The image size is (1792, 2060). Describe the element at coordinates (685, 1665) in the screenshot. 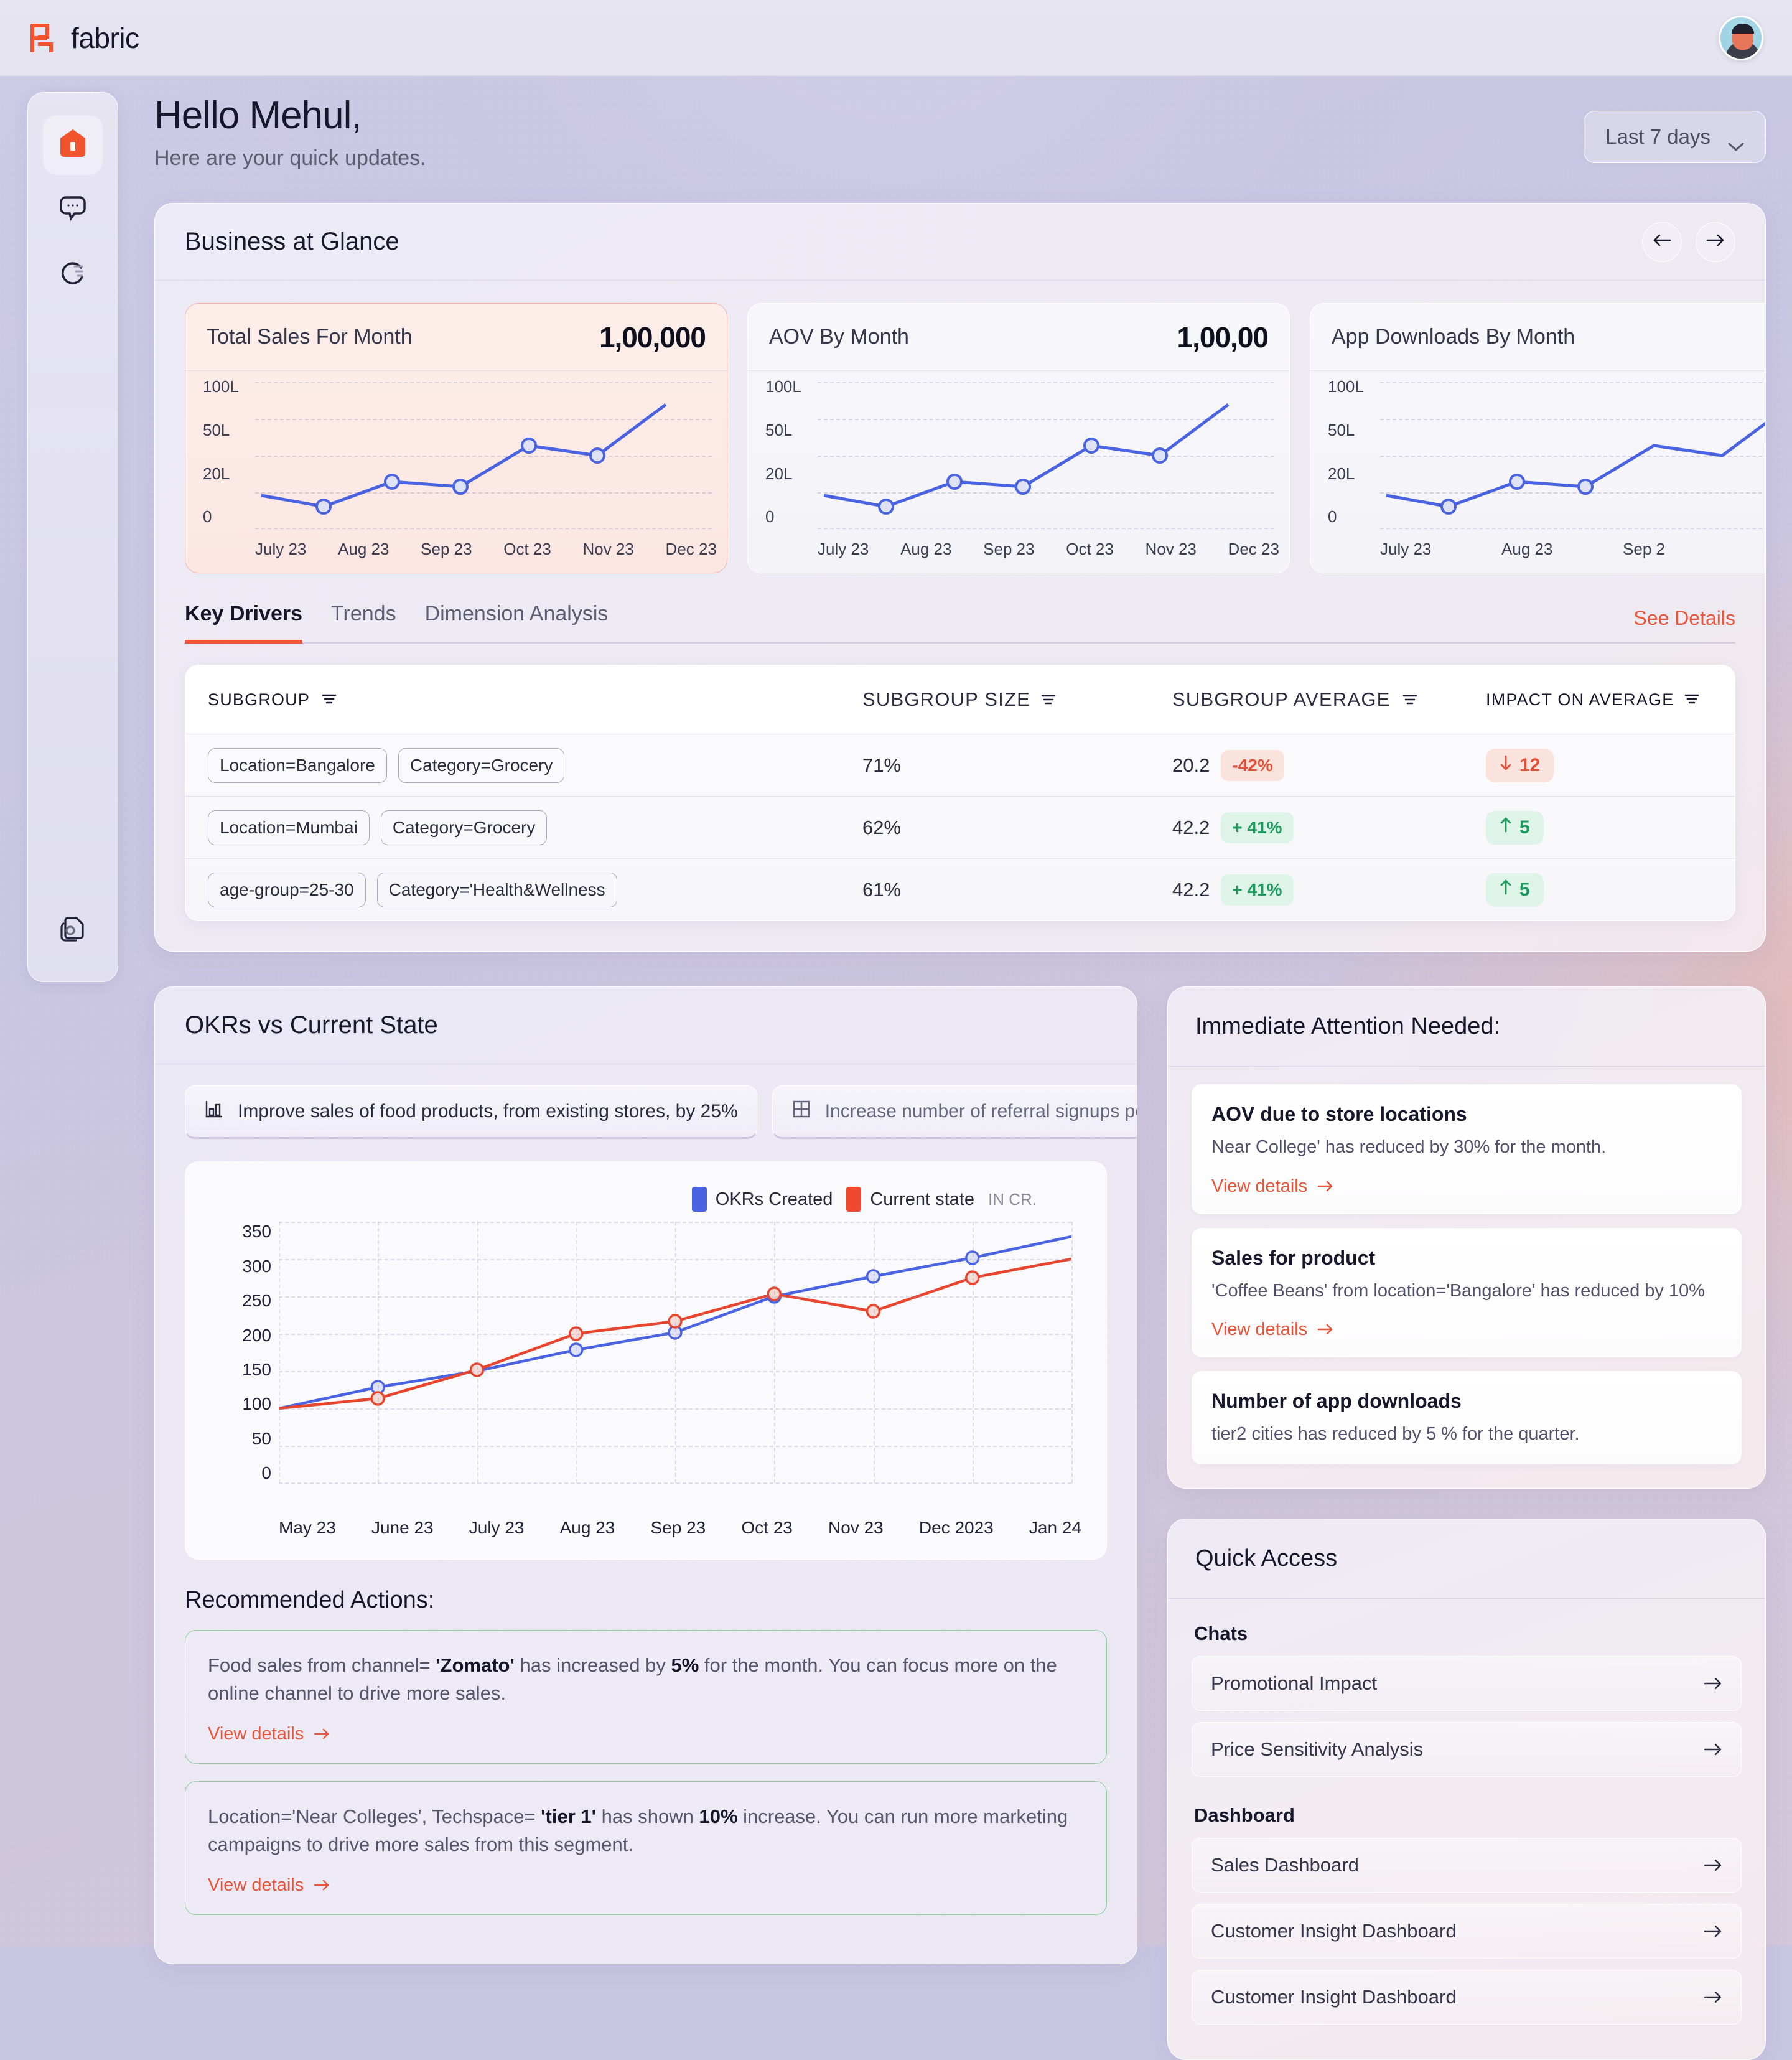

I see `rec-bold-2: 5%` at that location.